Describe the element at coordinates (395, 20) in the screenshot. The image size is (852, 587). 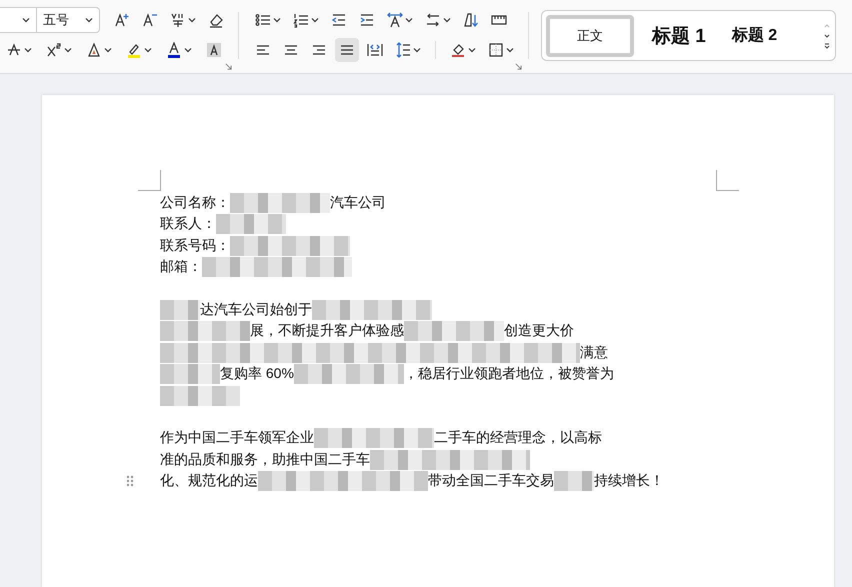
I see `text-direction-icon` at that location.